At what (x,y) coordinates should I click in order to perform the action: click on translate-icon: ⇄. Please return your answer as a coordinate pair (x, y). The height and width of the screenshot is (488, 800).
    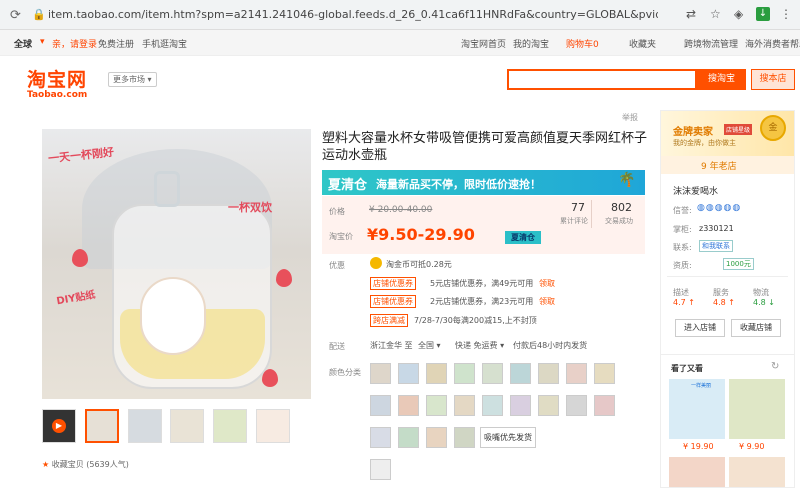
    Looking at the image, I should click on (691, 14).